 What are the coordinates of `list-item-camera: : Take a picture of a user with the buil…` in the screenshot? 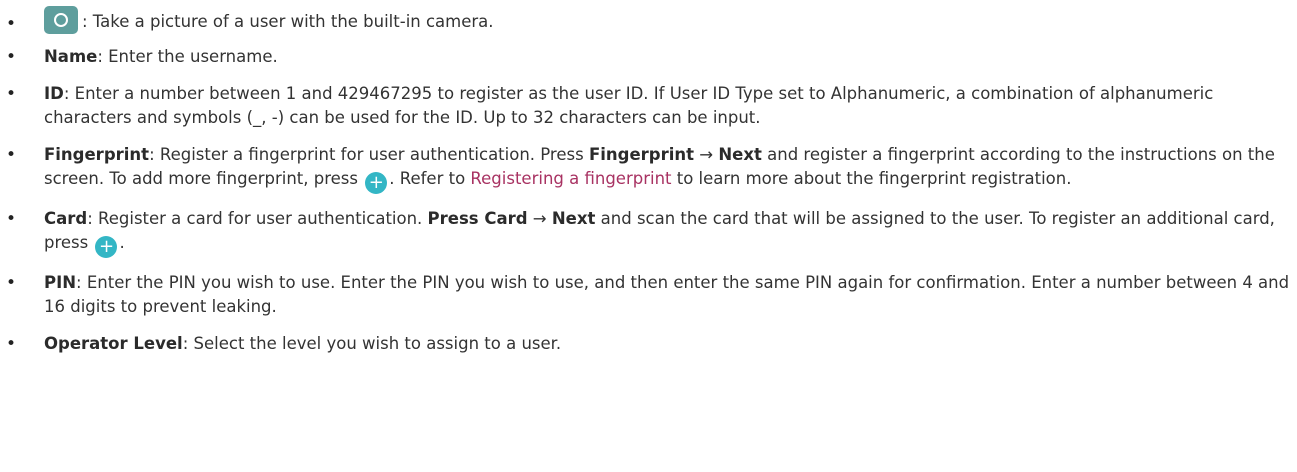 It's located at (648, 22).